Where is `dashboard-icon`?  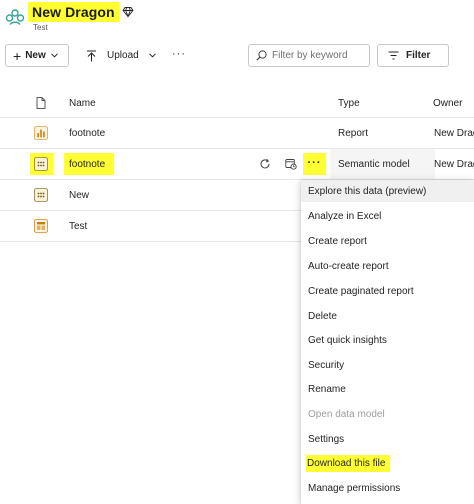 dashboard-icon is located at coordinates (41, 226).